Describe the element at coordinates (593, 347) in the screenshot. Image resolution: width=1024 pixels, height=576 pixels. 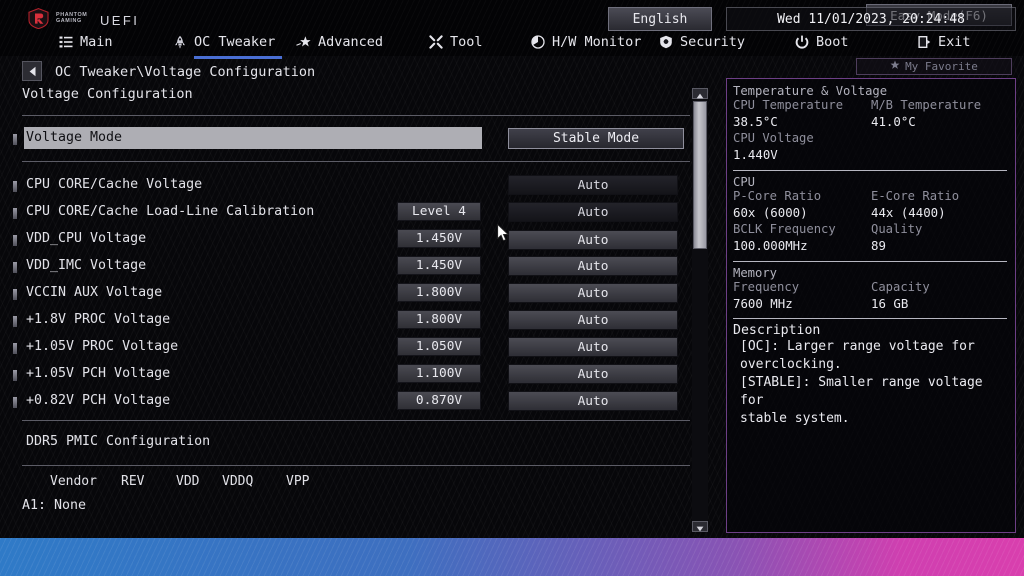
I see `setting-auto-6: Auto` at that location.